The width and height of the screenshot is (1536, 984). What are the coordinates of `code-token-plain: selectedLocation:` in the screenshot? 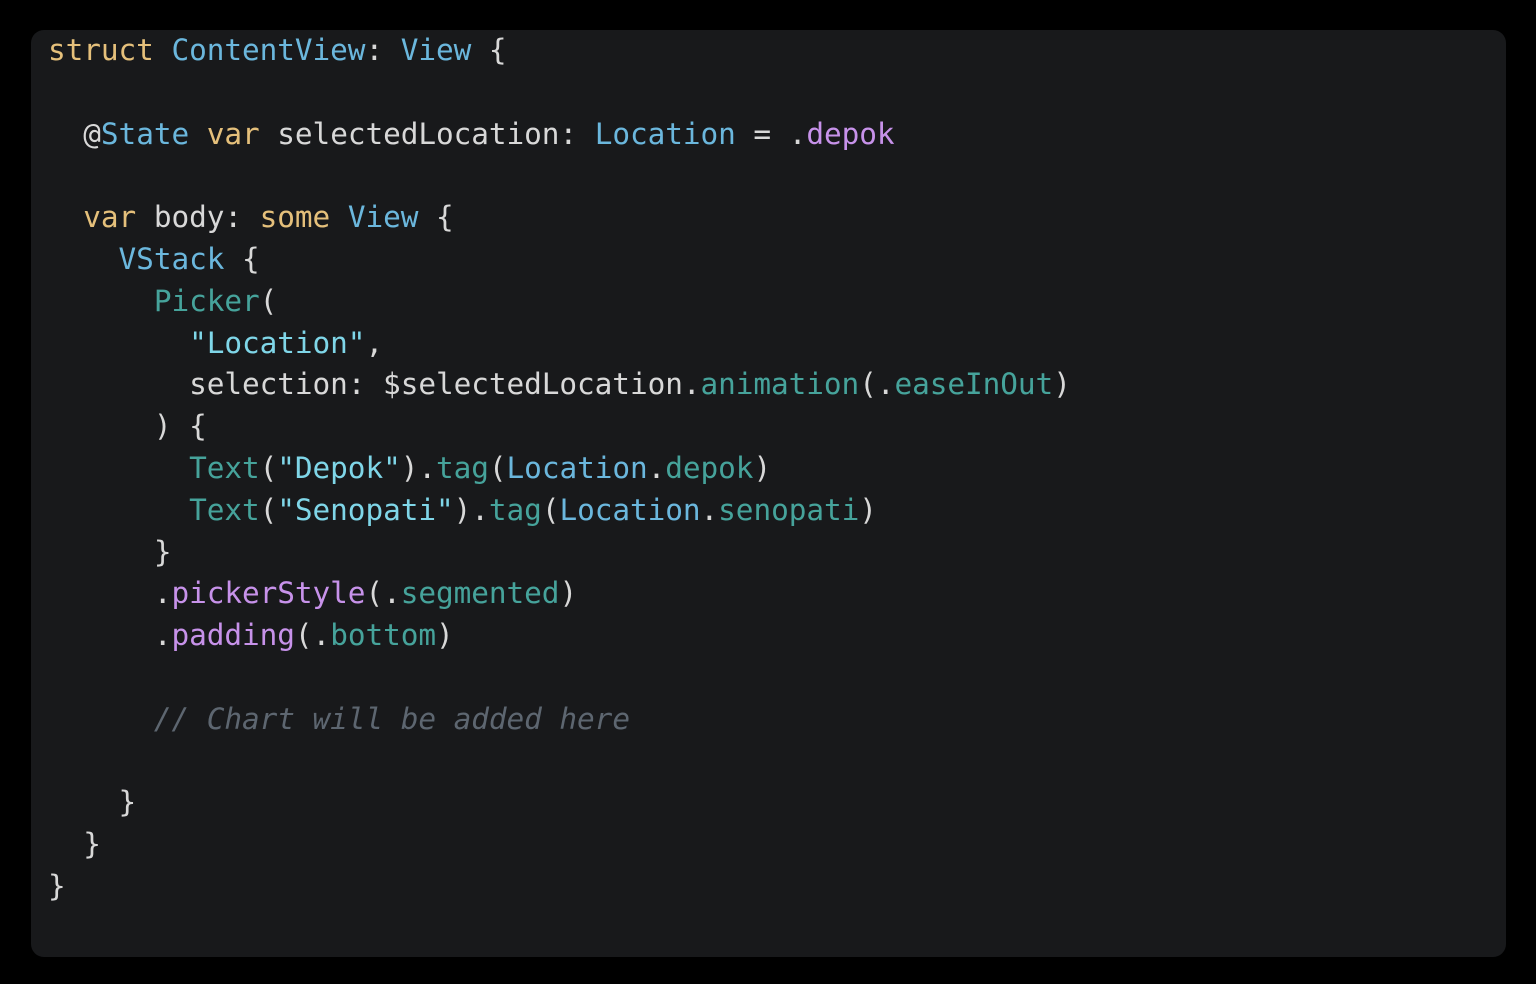 It's located at (427, 133).